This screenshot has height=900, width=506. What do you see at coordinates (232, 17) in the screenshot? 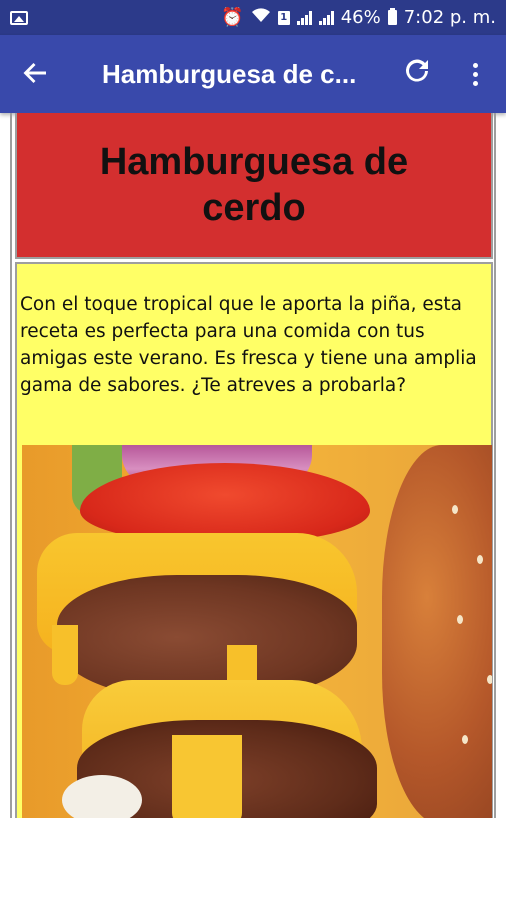
I see `alarm-icon: ⏰` at bounding box center [232, 17].